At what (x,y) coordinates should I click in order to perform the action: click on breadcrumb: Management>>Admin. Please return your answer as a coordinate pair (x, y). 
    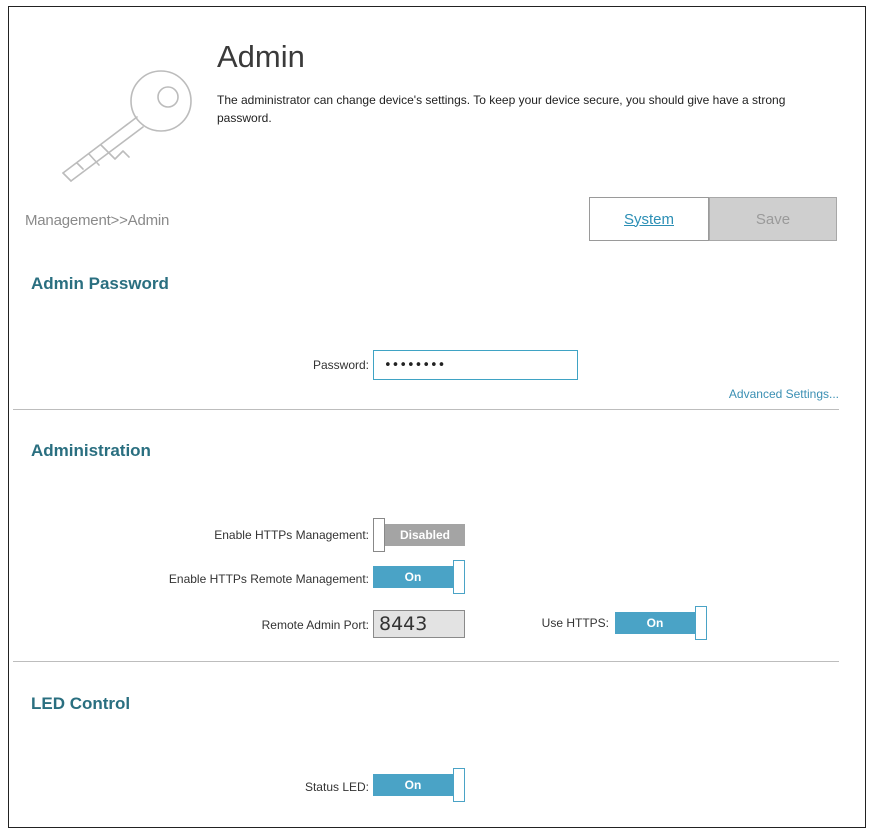
    Looking at the image, I should click on (97, 220).